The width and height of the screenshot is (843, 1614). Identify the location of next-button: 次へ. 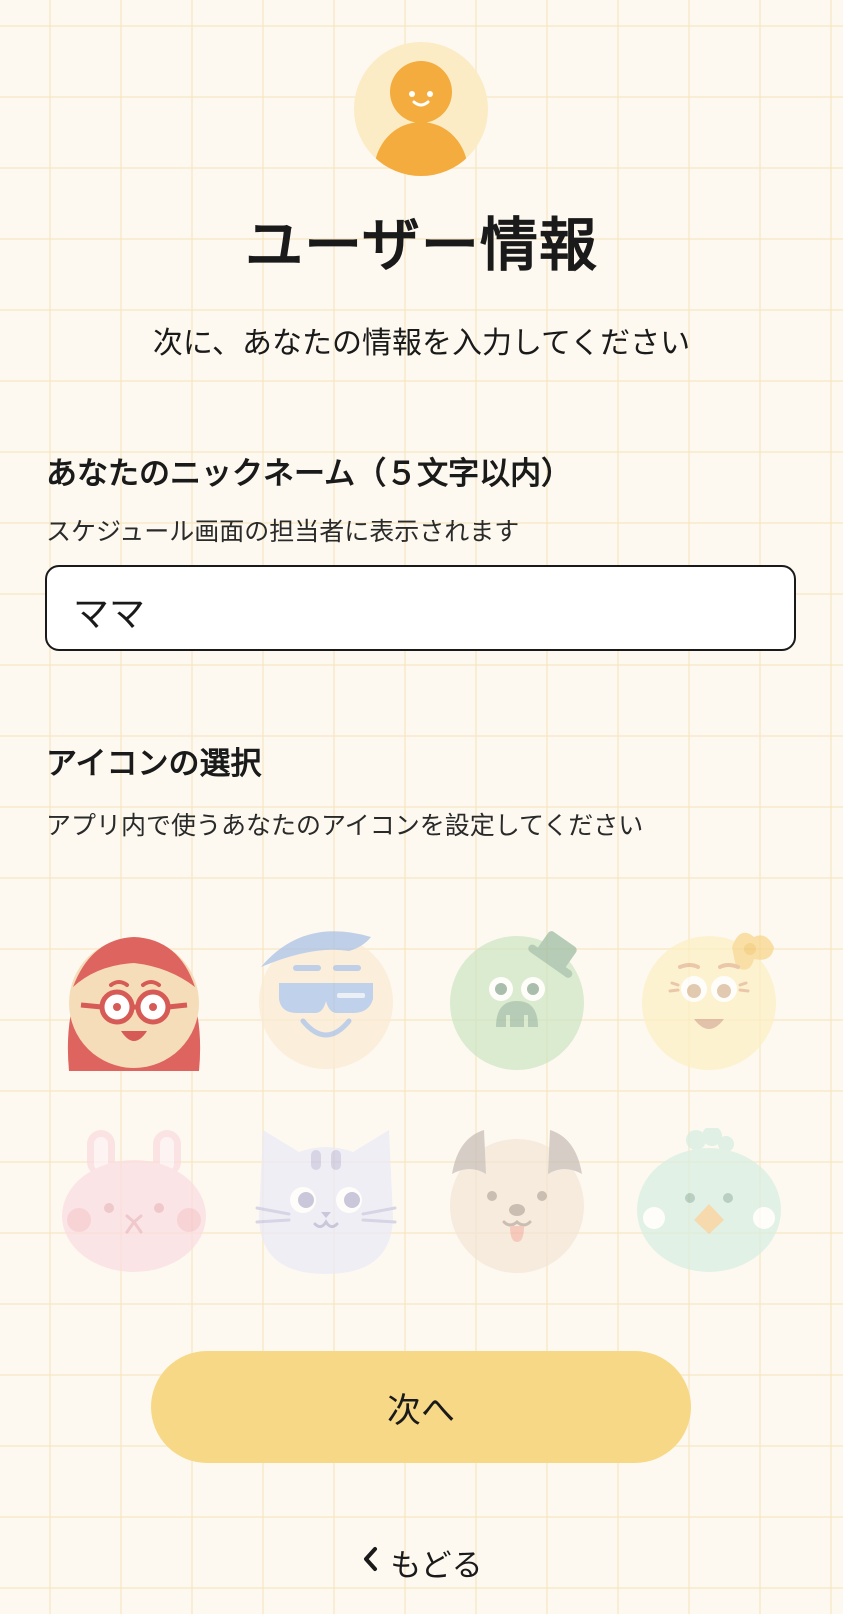
(421, 1407).